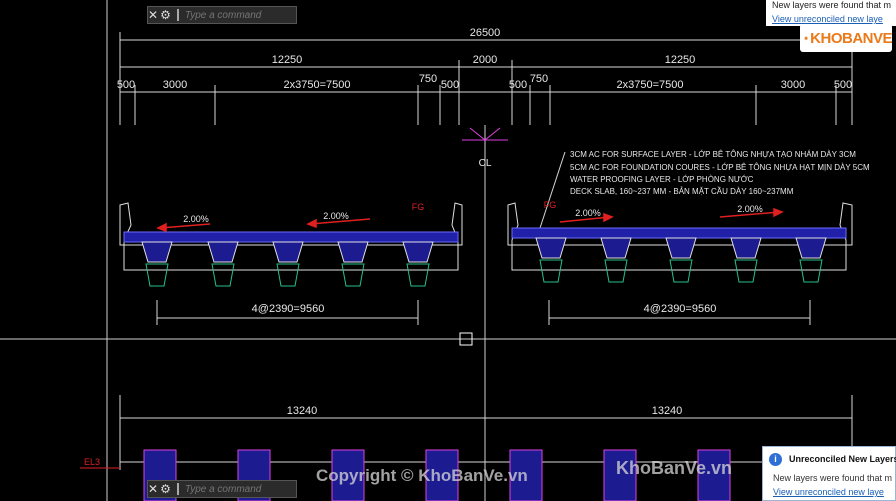 The image size is (896, 501). What do you see at coordinates (539, 79) in the screenshot?
I see `dim-750-b: 750` at bounding box center [539, 79].